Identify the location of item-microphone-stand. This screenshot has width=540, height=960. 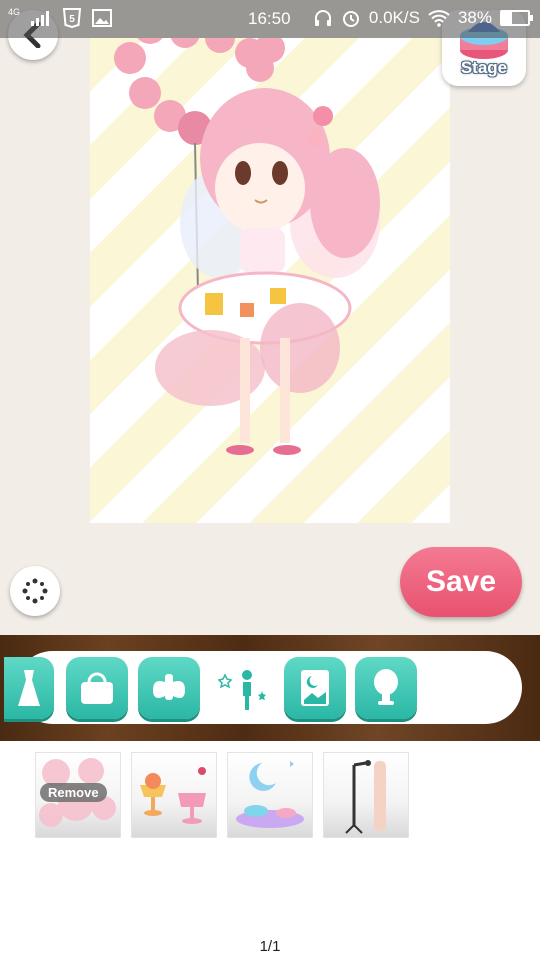
(366, 795).